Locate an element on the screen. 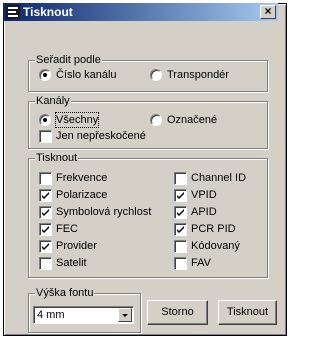 This screenshot has width=320, height=338. sort-by-transponder-radio: Transpondér is located at coordinates (202, 75).